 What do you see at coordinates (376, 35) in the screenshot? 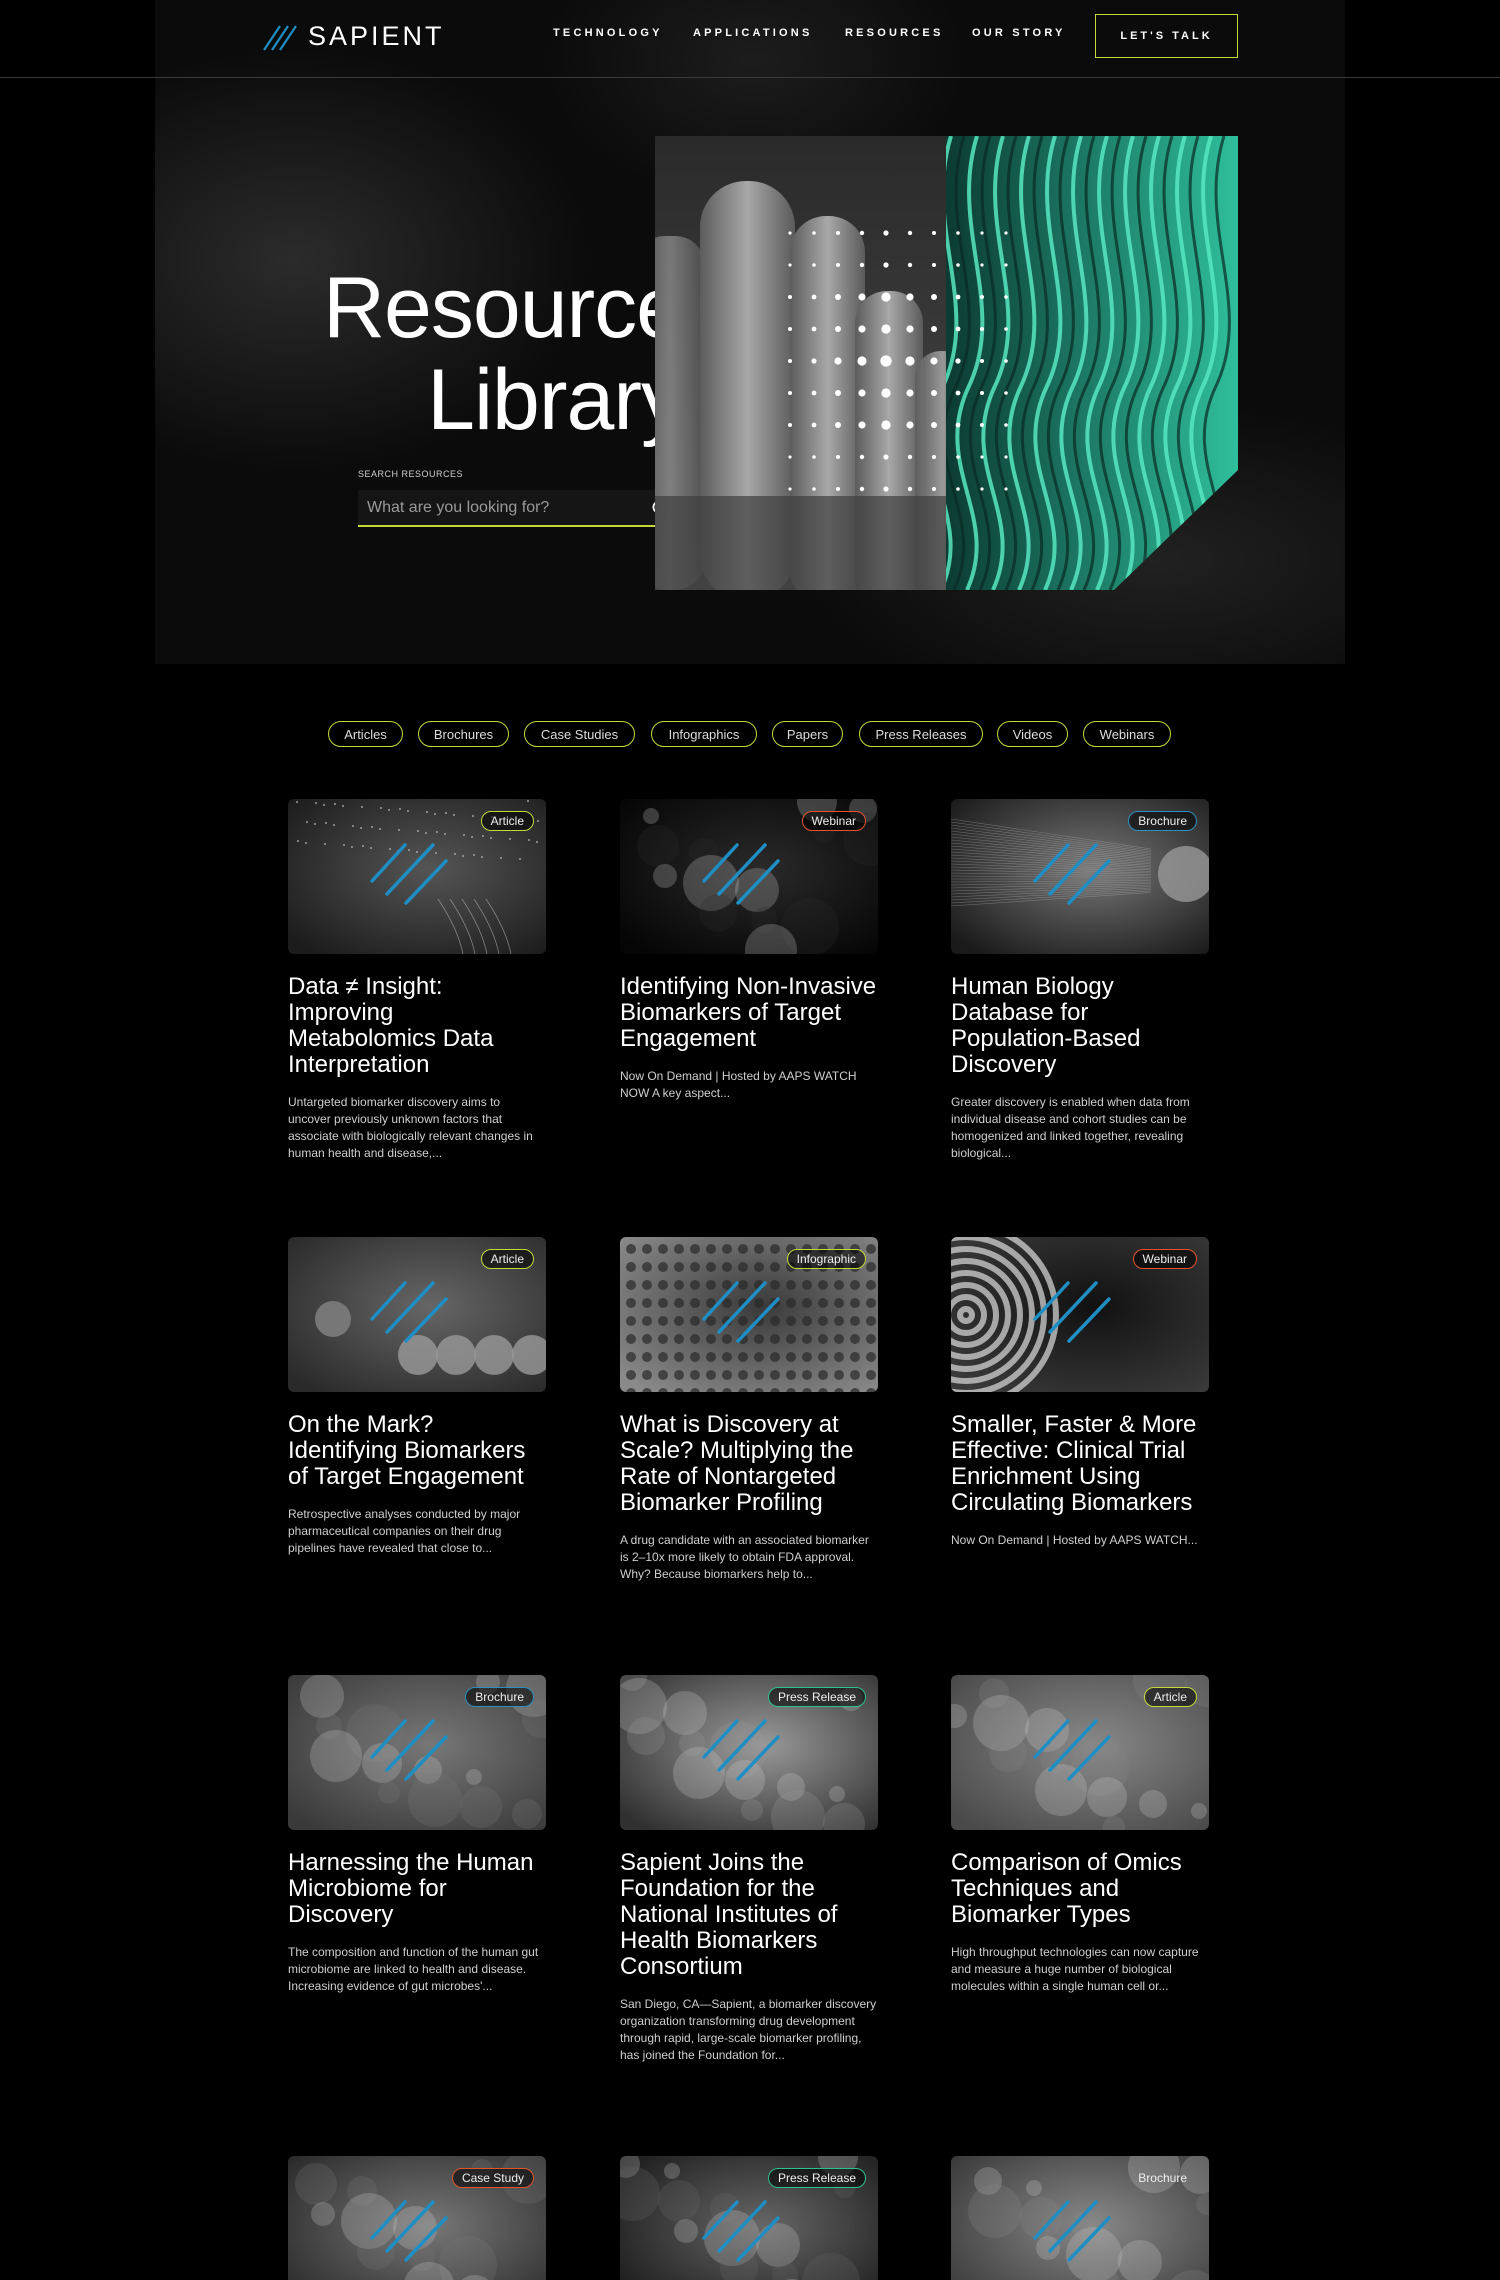
I see `brand-name: SAPIENT` at bounding box center [376, 35].